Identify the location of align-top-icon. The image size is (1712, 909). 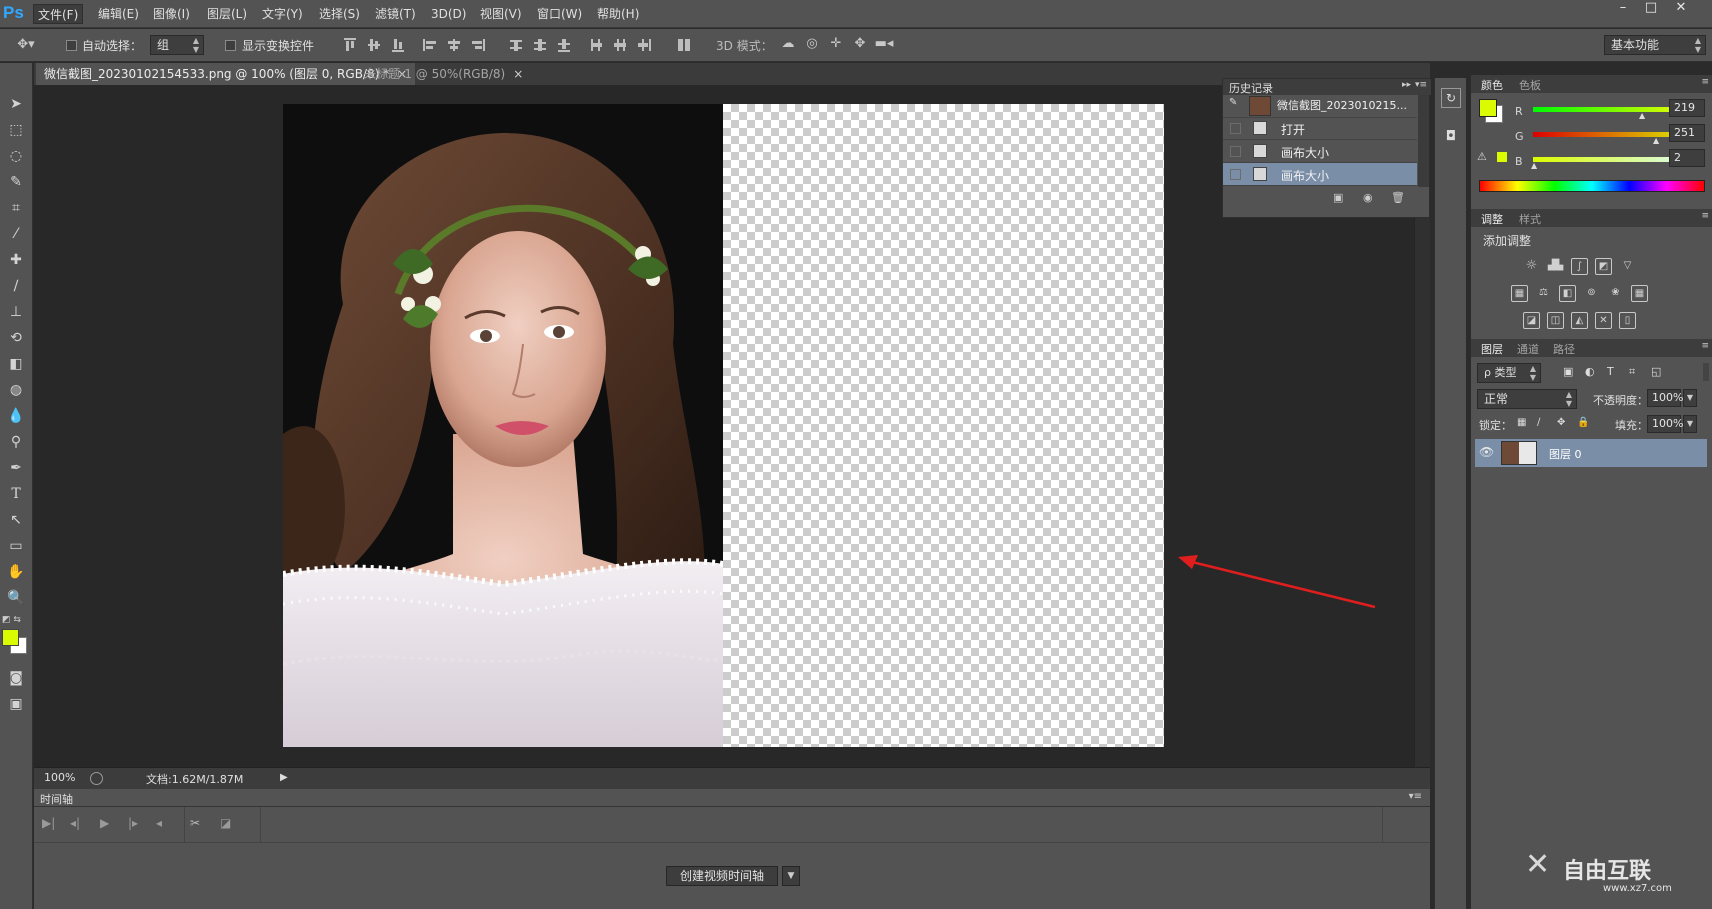
(350, 45).